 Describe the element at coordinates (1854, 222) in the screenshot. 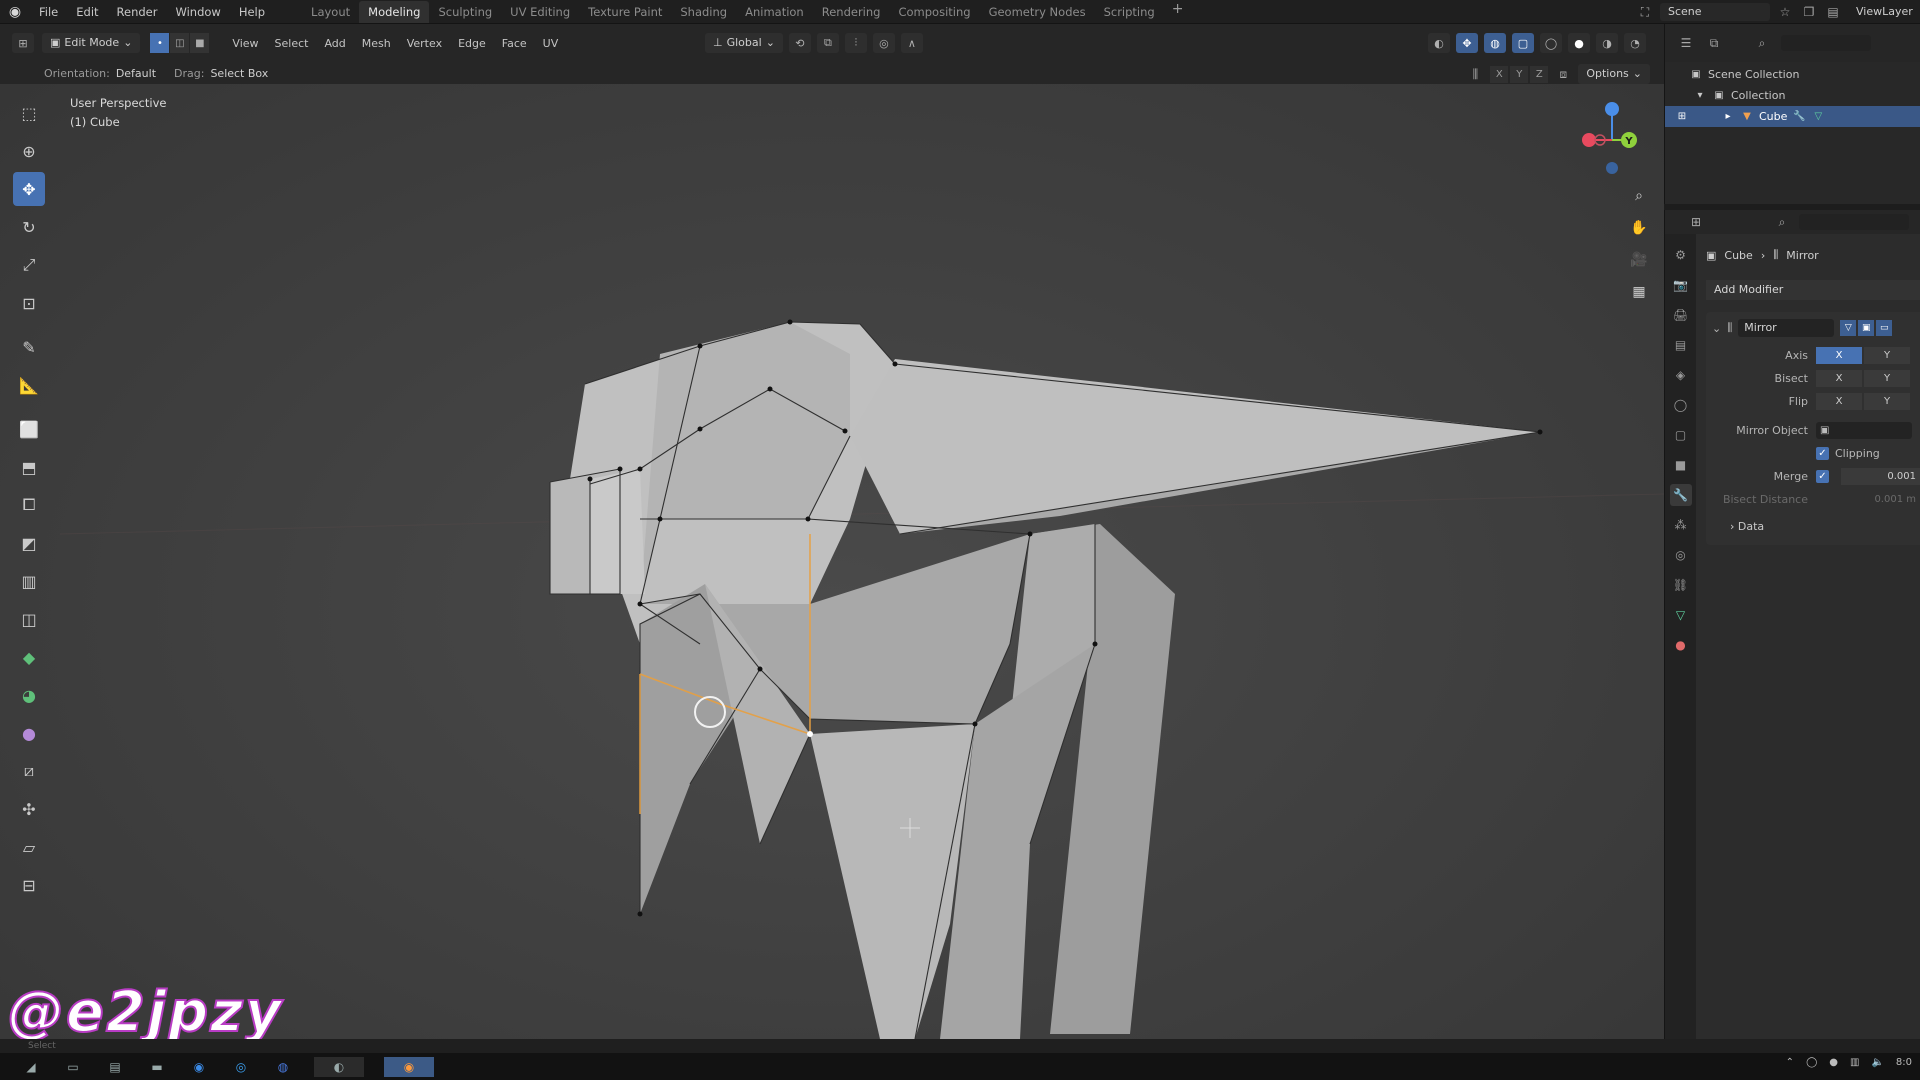

I see `properties-search-input` at that location.